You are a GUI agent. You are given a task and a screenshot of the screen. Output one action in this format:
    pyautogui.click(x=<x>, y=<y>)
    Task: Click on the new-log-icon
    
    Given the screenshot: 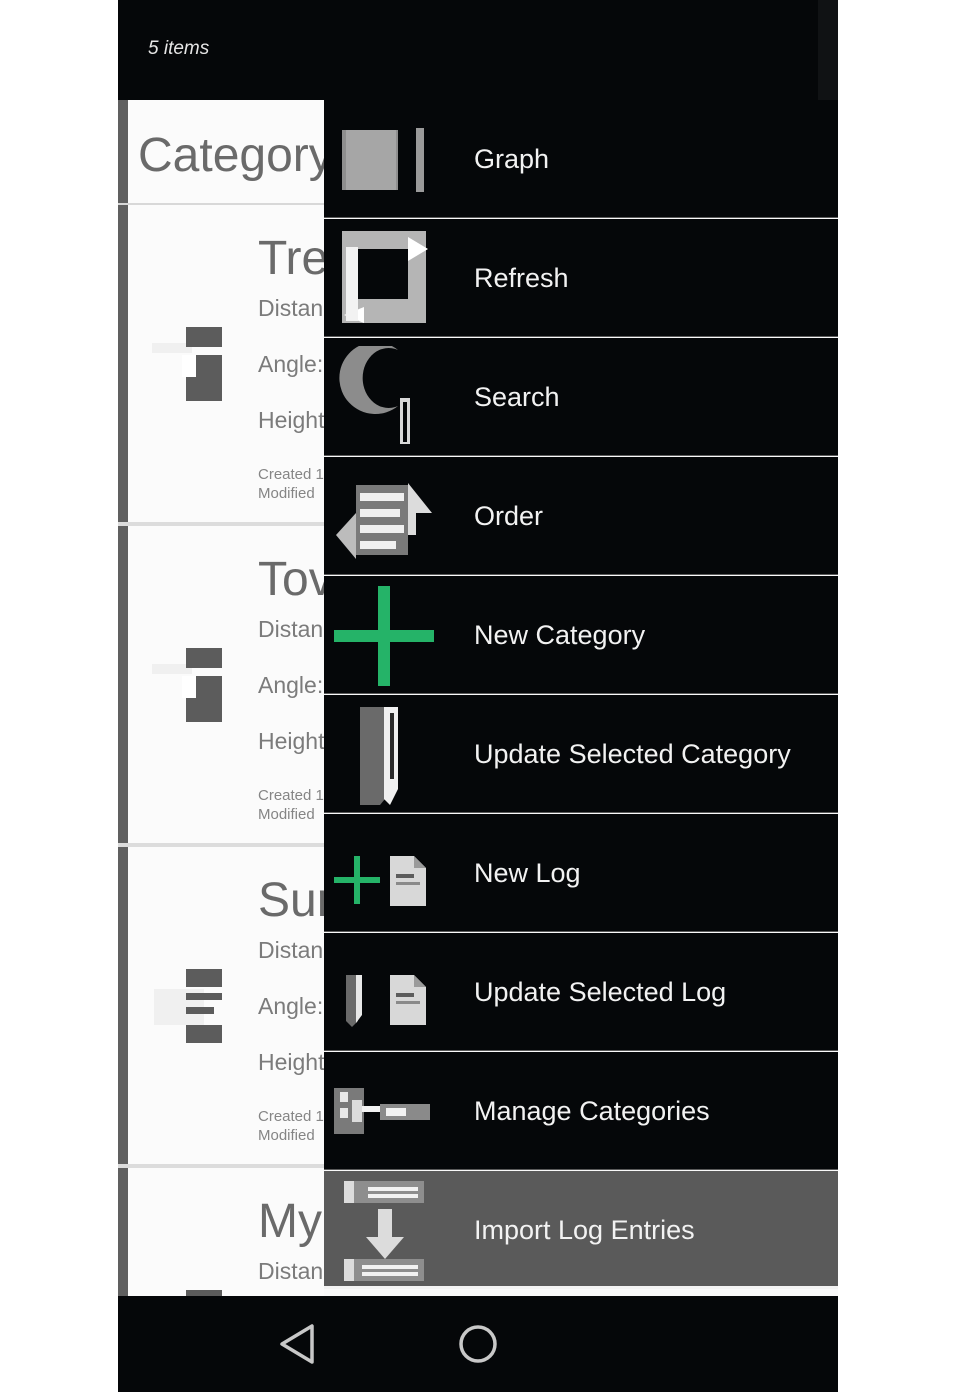 What is the action you would take?
    pyautogui.click(x=384, y=874)
    